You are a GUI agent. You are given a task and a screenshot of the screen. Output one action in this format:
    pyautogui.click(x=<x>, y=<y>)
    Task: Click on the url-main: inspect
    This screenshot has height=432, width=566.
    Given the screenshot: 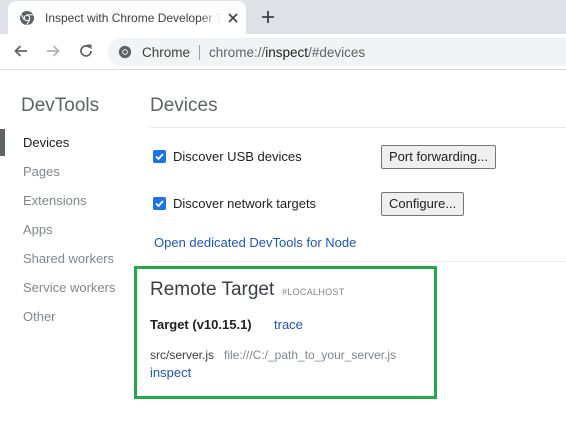 What is the action you would take?
    pyautogui.click(x=287, y=52)
    